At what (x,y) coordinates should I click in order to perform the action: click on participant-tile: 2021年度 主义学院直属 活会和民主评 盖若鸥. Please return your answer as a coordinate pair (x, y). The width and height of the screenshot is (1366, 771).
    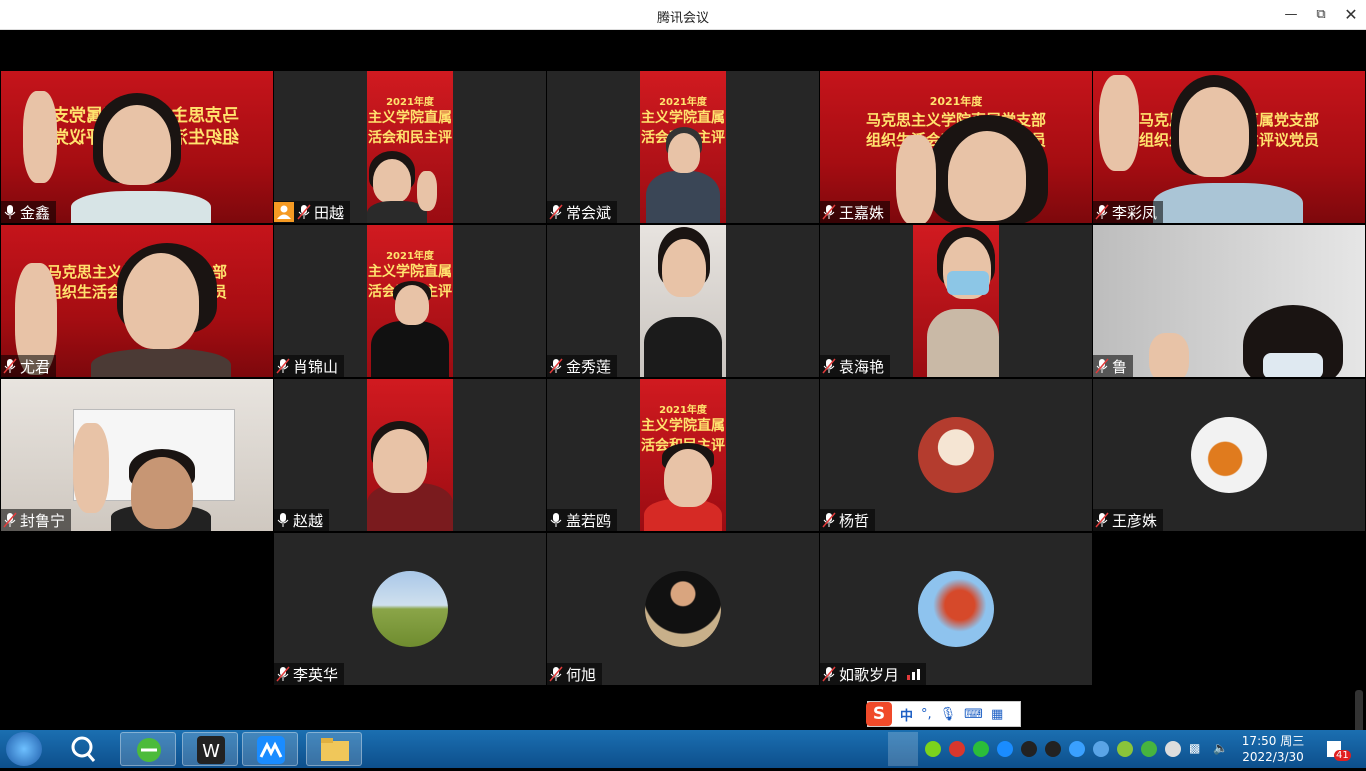
    Looking at the image, I should click on (683, 455).